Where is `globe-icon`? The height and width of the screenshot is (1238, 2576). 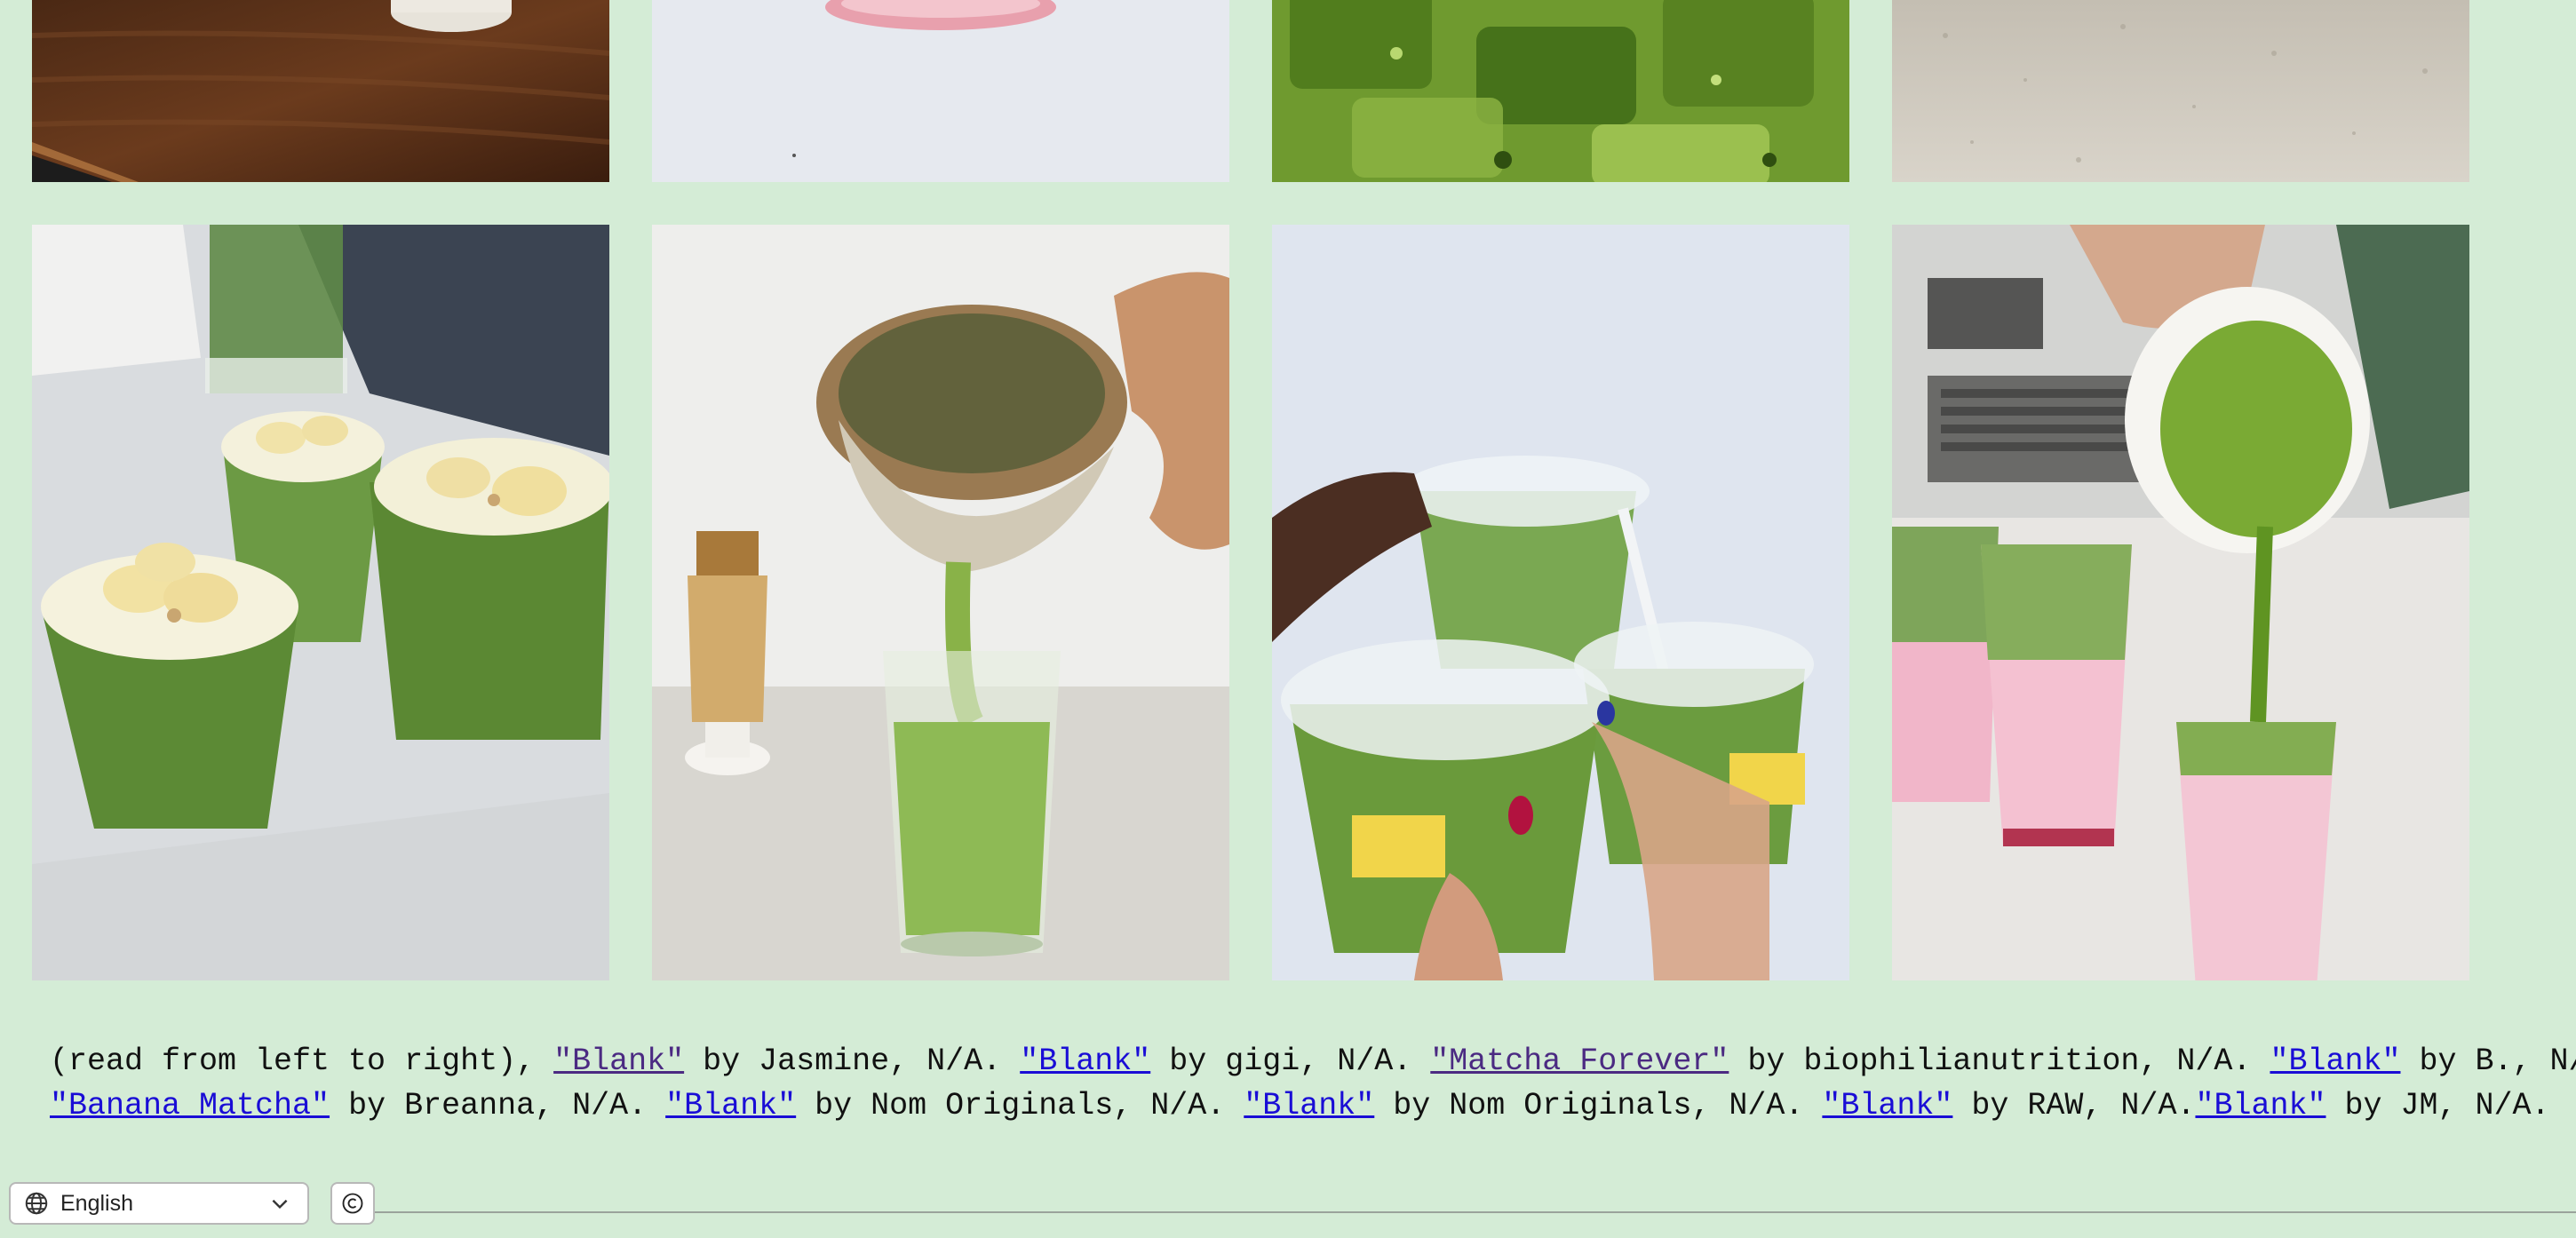 globe-icon is located at coordinates (36, 1204).